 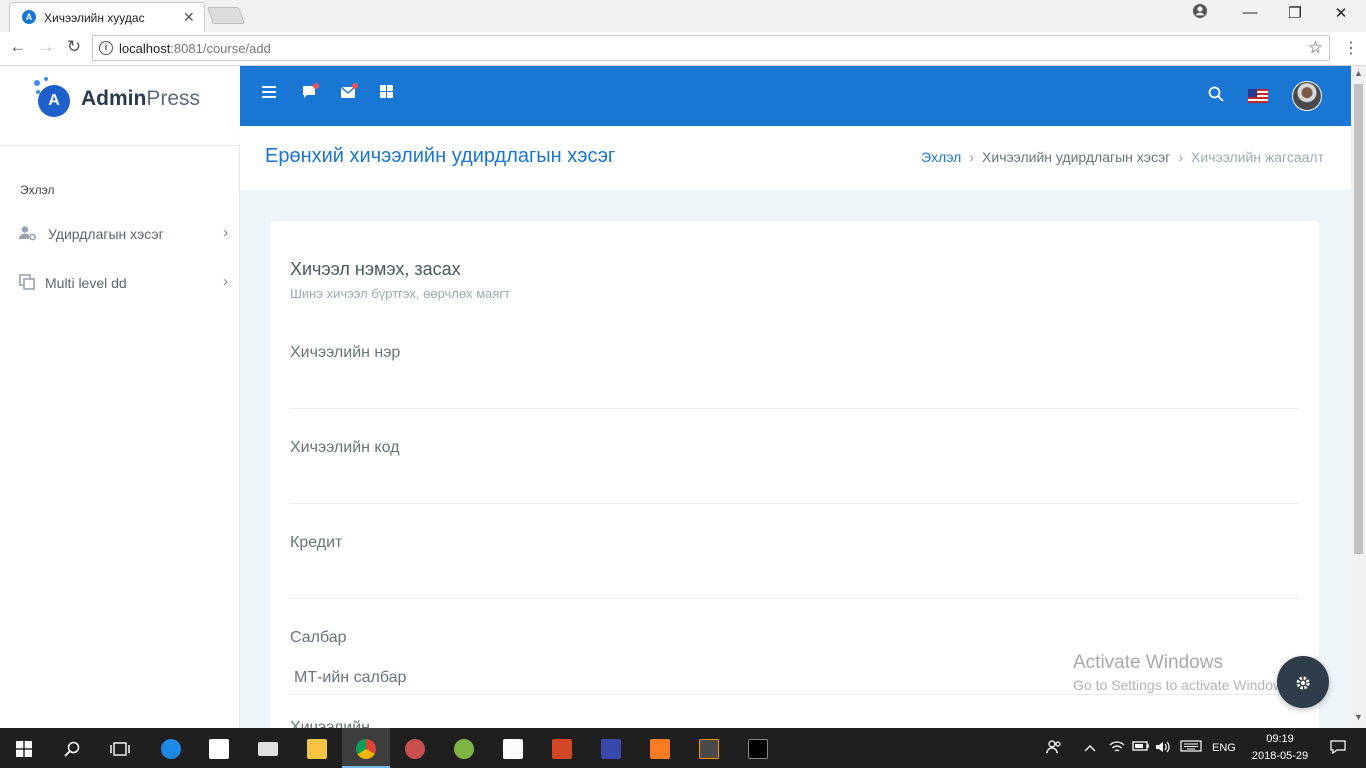 I want to click on edge-browser-icon, so click(x=171, y=748).